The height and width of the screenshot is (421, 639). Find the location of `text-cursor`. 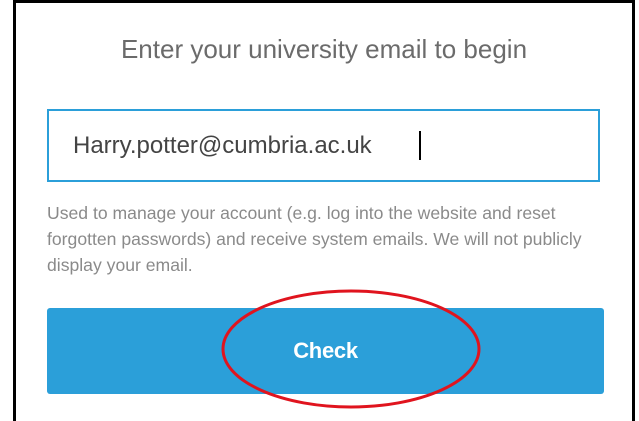

text-cursor is located at coordinates (420, 145).